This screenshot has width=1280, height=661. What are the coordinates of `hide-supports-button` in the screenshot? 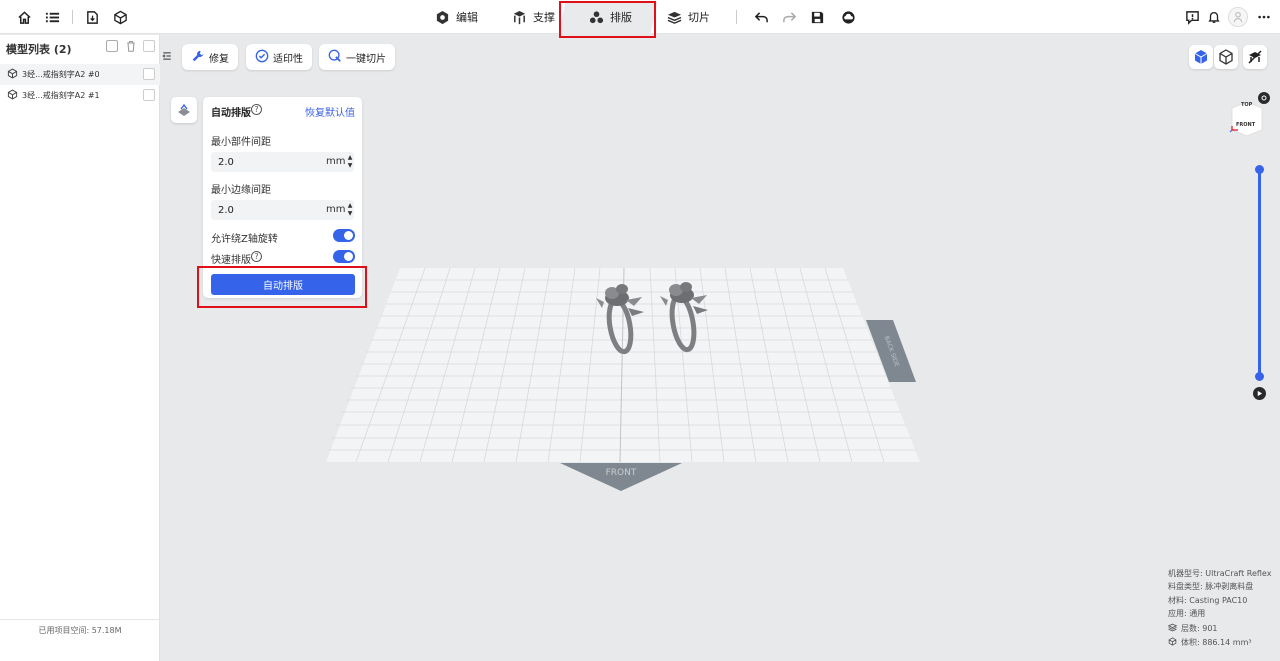 It's located at (1255, 57).